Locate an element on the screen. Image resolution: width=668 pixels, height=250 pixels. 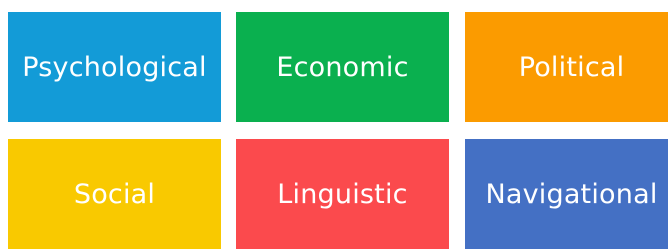
tile-political: Political is located at coordinates (566, 67).